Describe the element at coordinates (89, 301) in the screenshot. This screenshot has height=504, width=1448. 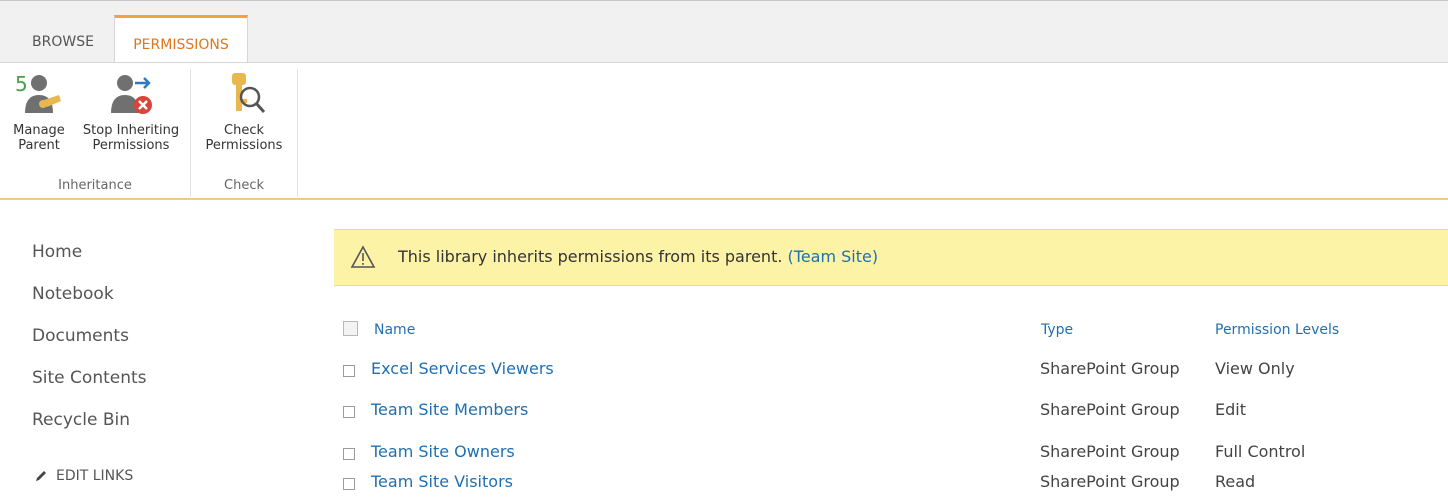
I see `nav-item-notebook: Notebook` at that location.